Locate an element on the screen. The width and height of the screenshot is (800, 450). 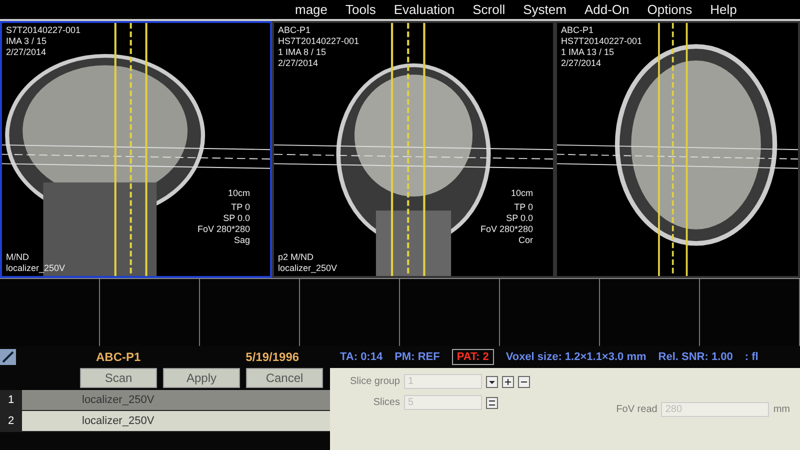
image-info-text: 1 IMA 13 / 15 is located at coordinates (588, 52).